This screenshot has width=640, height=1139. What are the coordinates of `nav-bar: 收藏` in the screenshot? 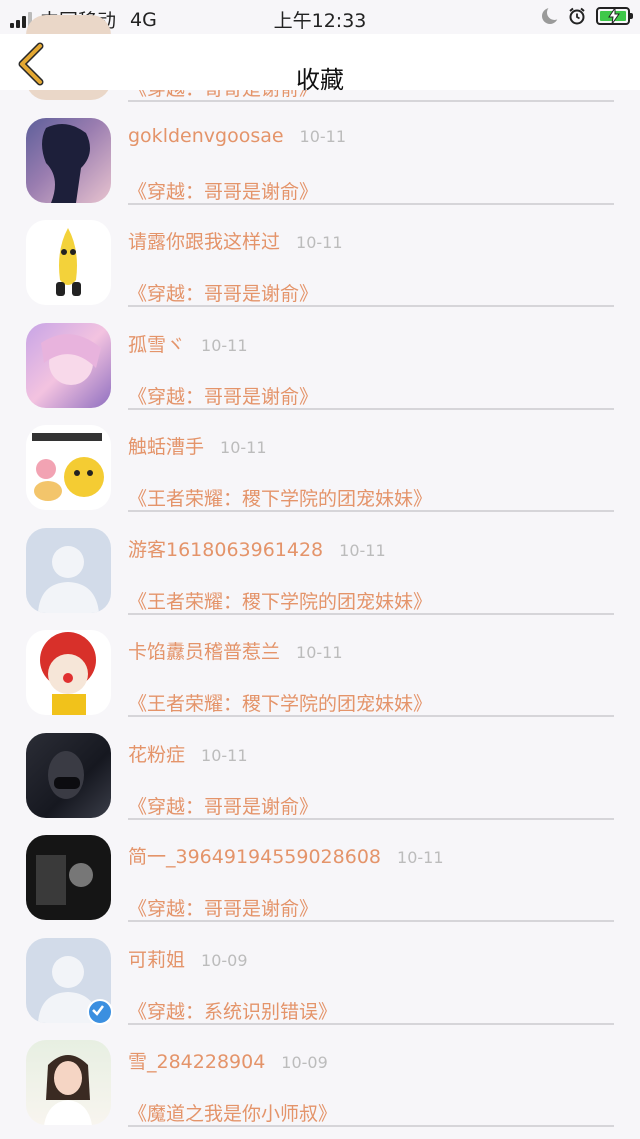 It's located at (320, 64).